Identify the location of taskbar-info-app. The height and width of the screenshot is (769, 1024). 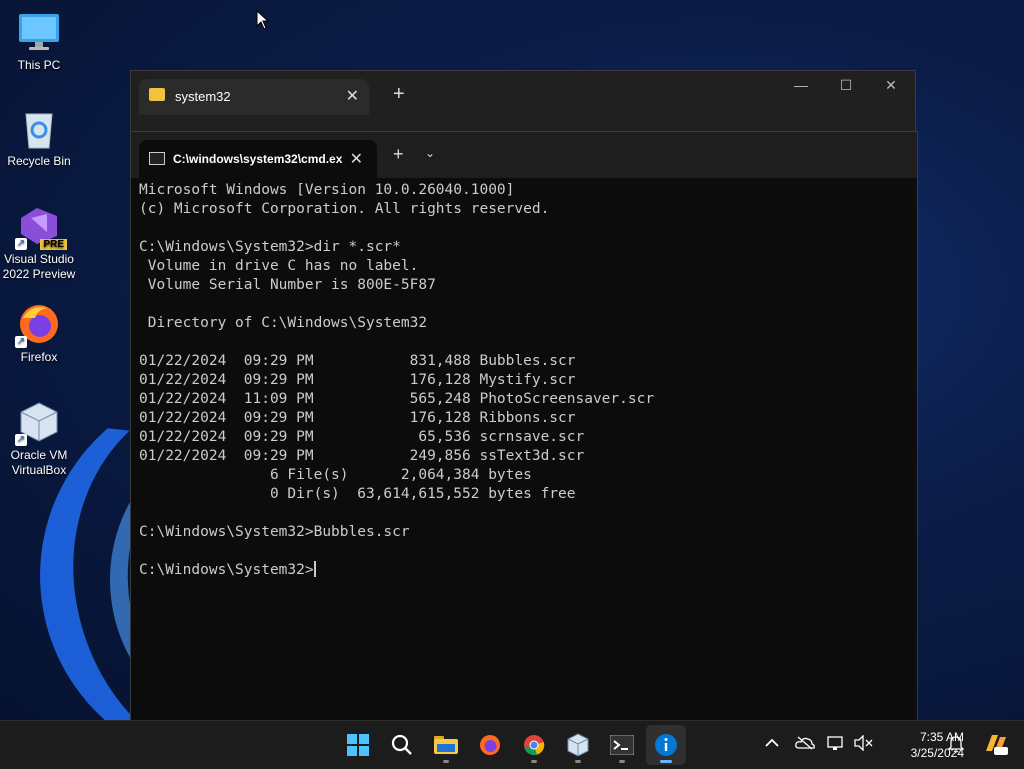
(666, 745).